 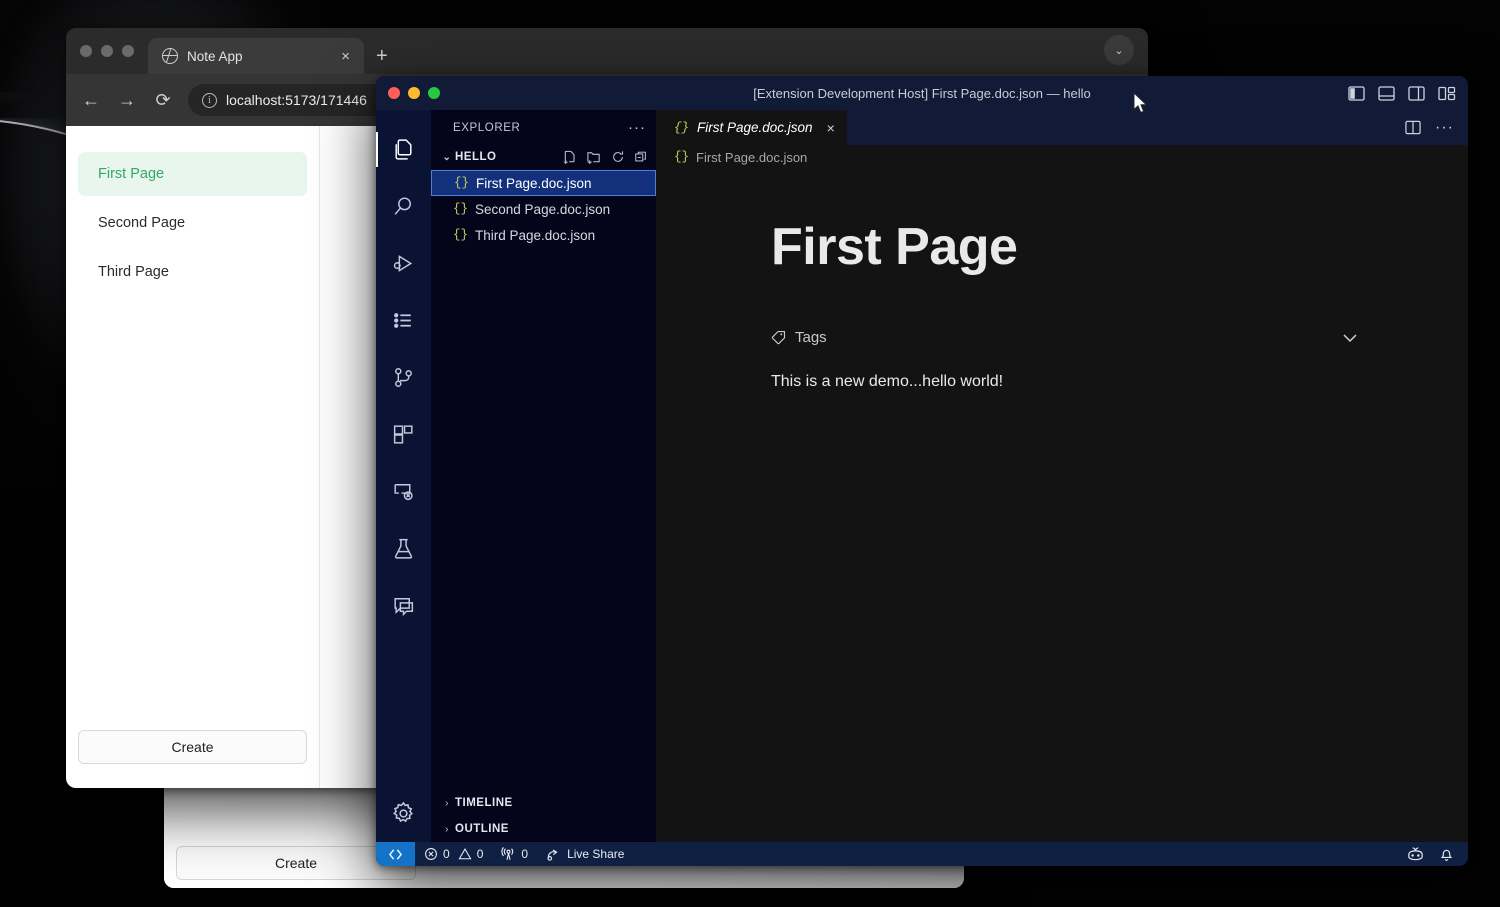 I want to click on ports-indicator: 0, so click(x=514, y=854).